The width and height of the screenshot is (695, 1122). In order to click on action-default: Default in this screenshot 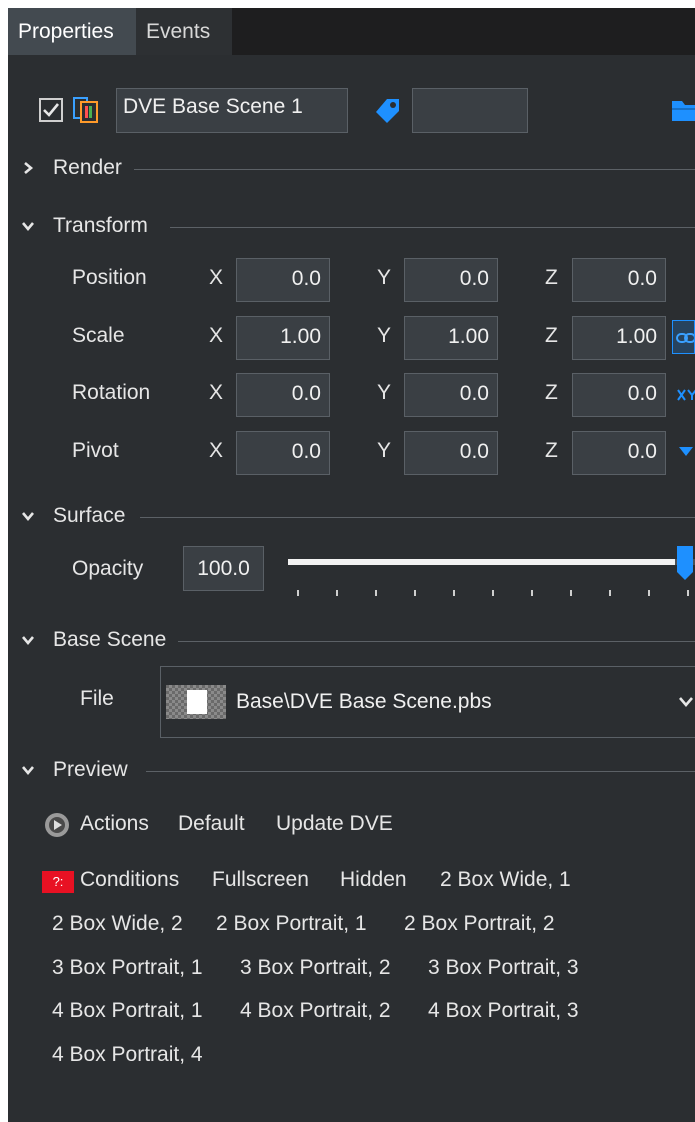, I will do `click(211, 824)`.